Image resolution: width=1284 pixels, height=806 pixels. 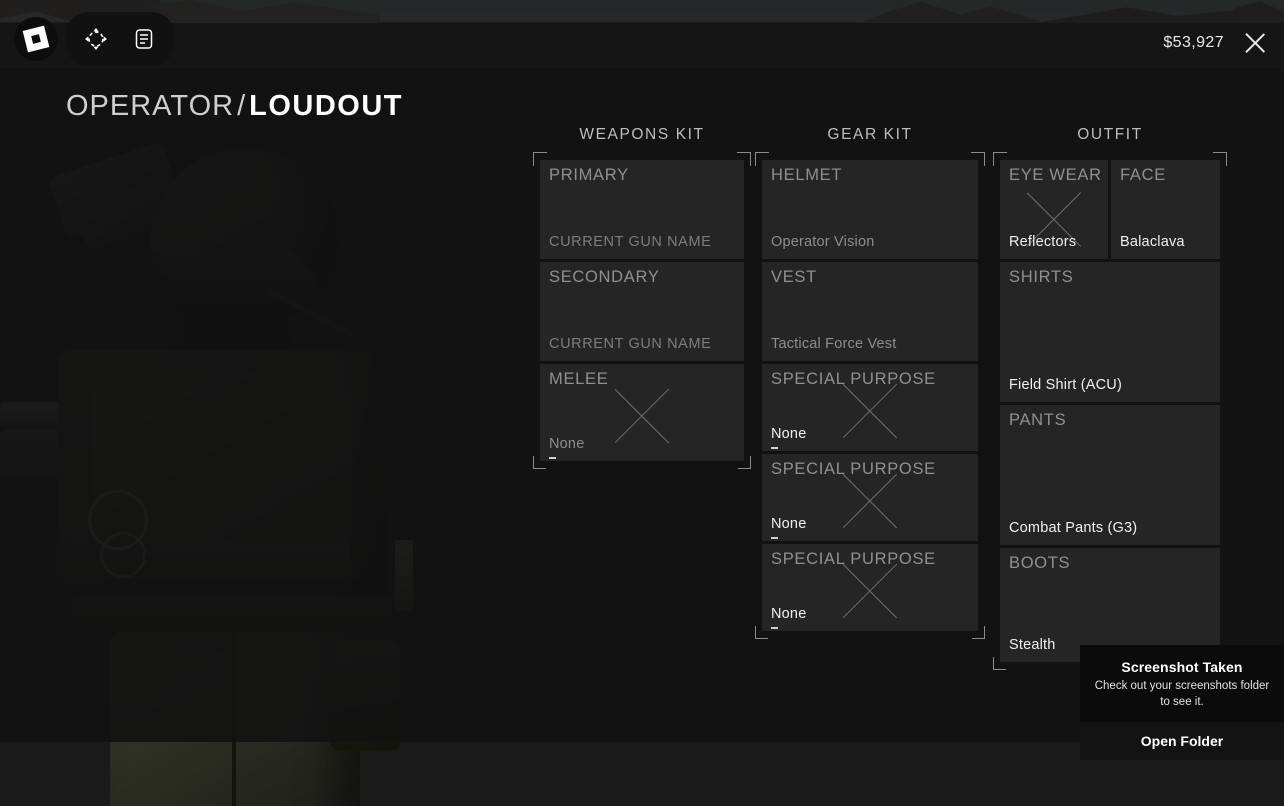 I want to click on slot-label: EYE WEAR, so click(x=1055, y=175).